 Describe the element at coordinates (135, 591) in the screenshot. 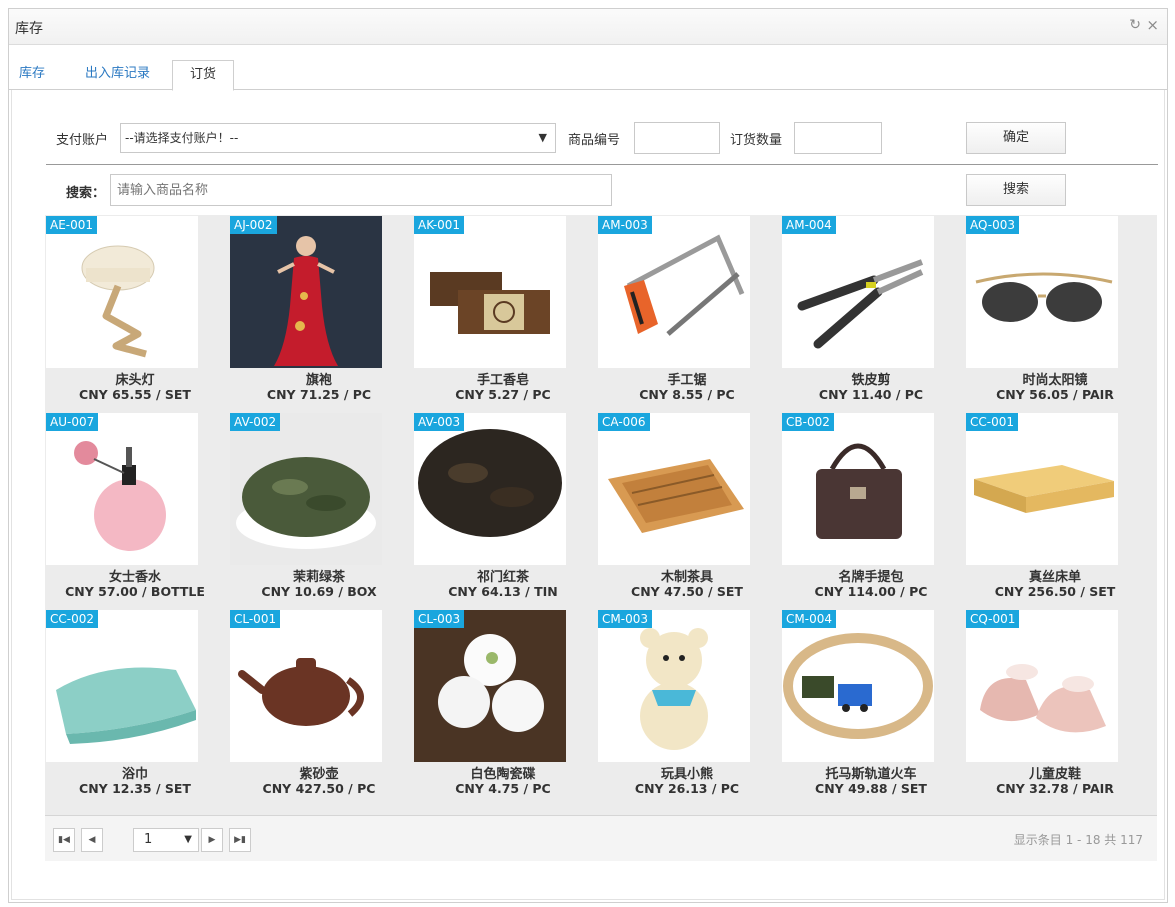

I see `product-price: CNY 57.00 / BOTTLE` at that location.